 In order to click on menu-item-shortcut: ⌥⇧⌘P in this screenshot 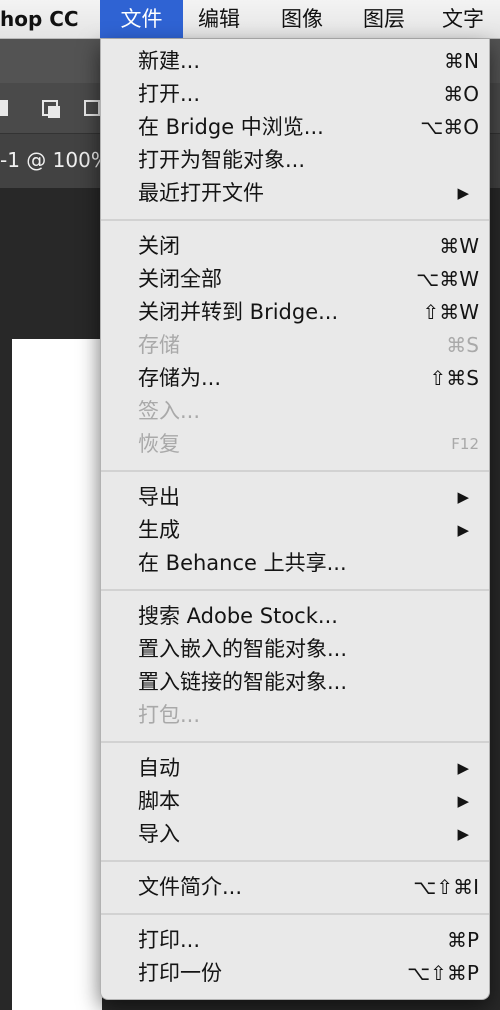, I will do `click(443, 973)`.